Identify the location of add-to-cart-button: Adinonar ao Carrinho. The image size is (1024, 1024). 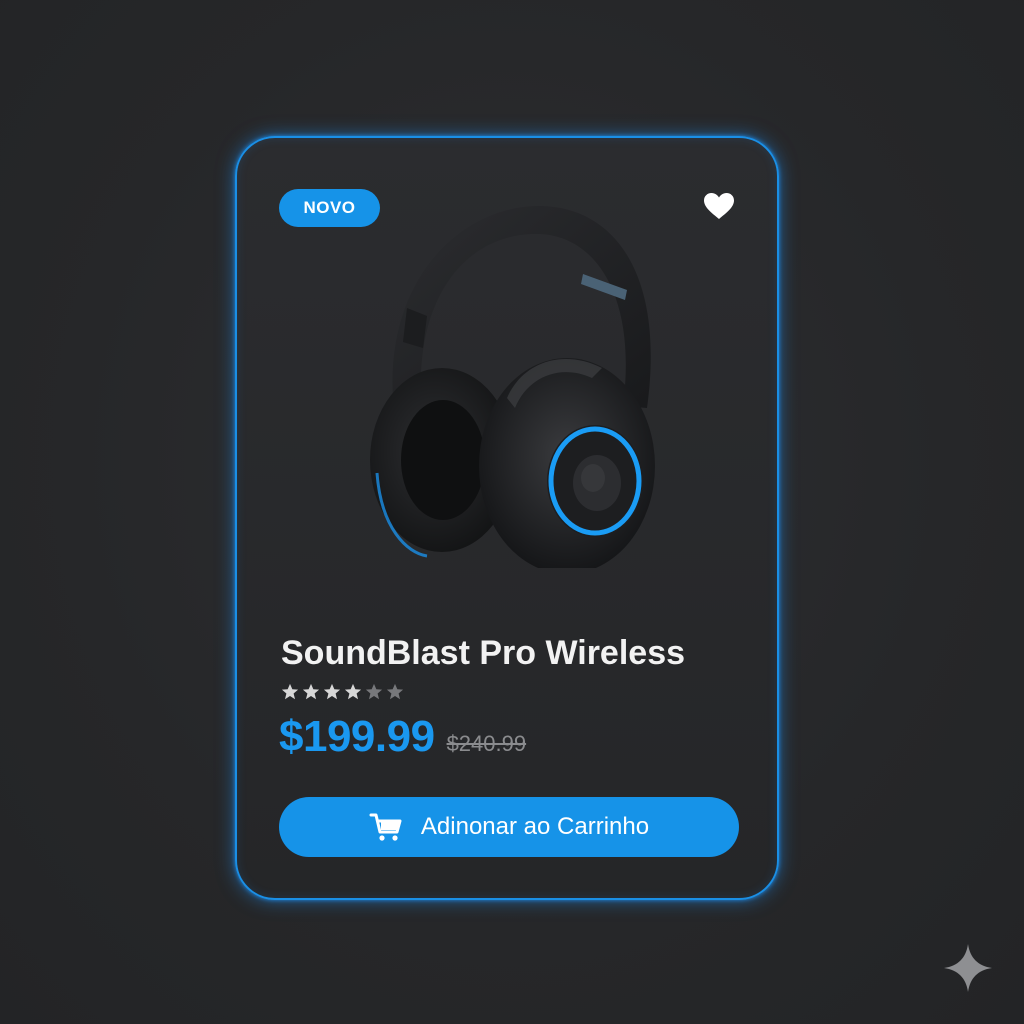
(509, 827).